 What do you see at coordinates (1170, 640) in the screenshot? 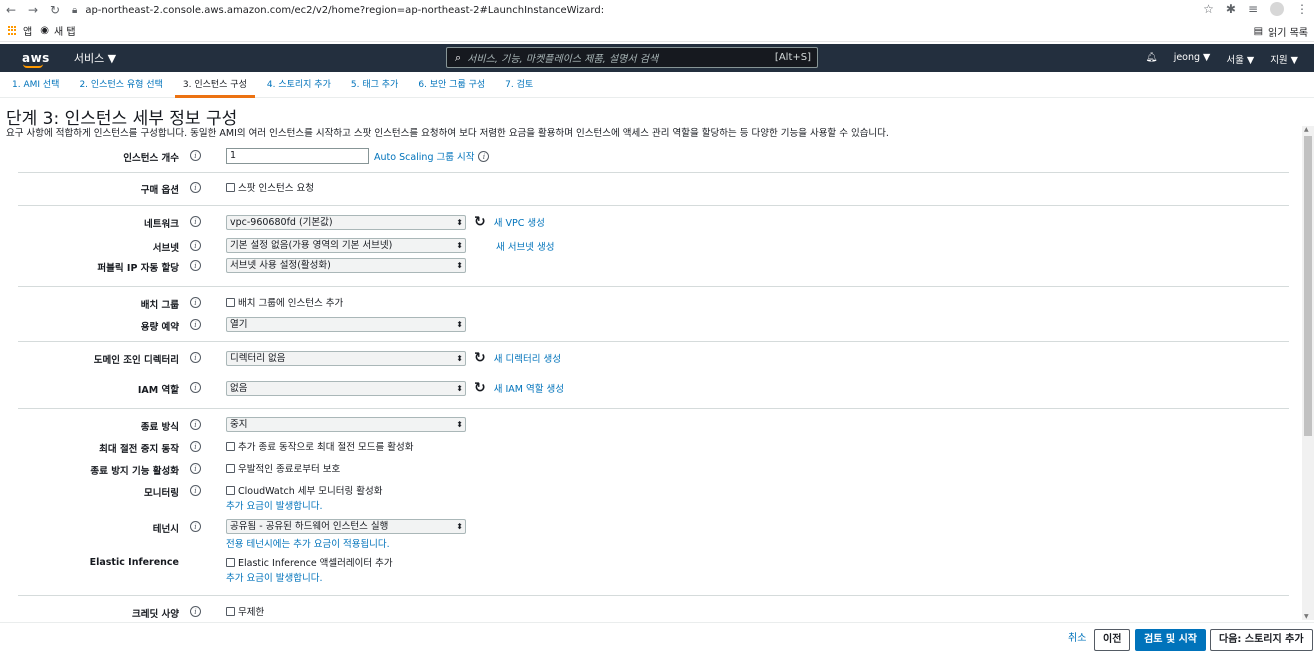
I see `review-launch-button: 검토 및 시작` at bounding box center [1170, 640].